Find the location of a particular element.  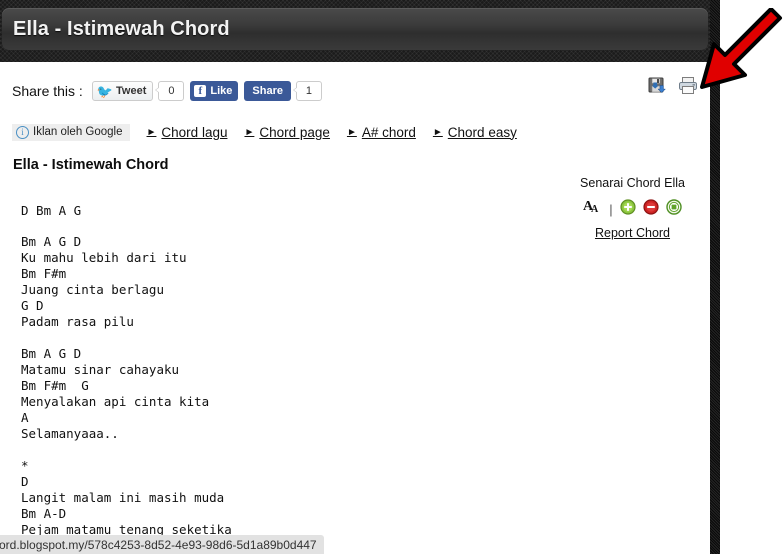

font-size-aa-icon: A A is located at coordinates (592, 209).